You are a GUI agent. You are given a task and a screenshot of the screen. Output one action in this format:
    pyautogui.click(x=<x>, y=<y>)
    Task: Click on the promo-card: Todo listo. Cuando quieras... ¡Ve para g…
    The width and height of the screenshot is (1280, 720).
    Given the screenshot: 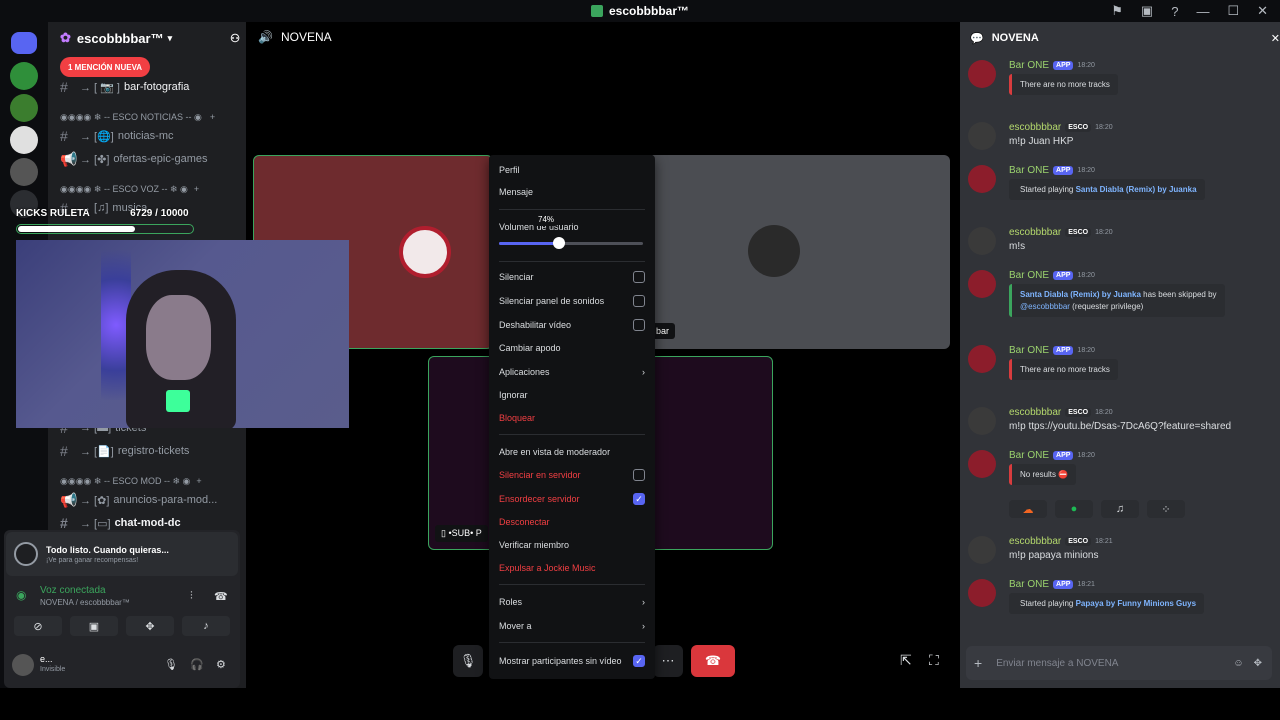 What is the action you would take?
    pyautogui.click(x=122, y=554)
    